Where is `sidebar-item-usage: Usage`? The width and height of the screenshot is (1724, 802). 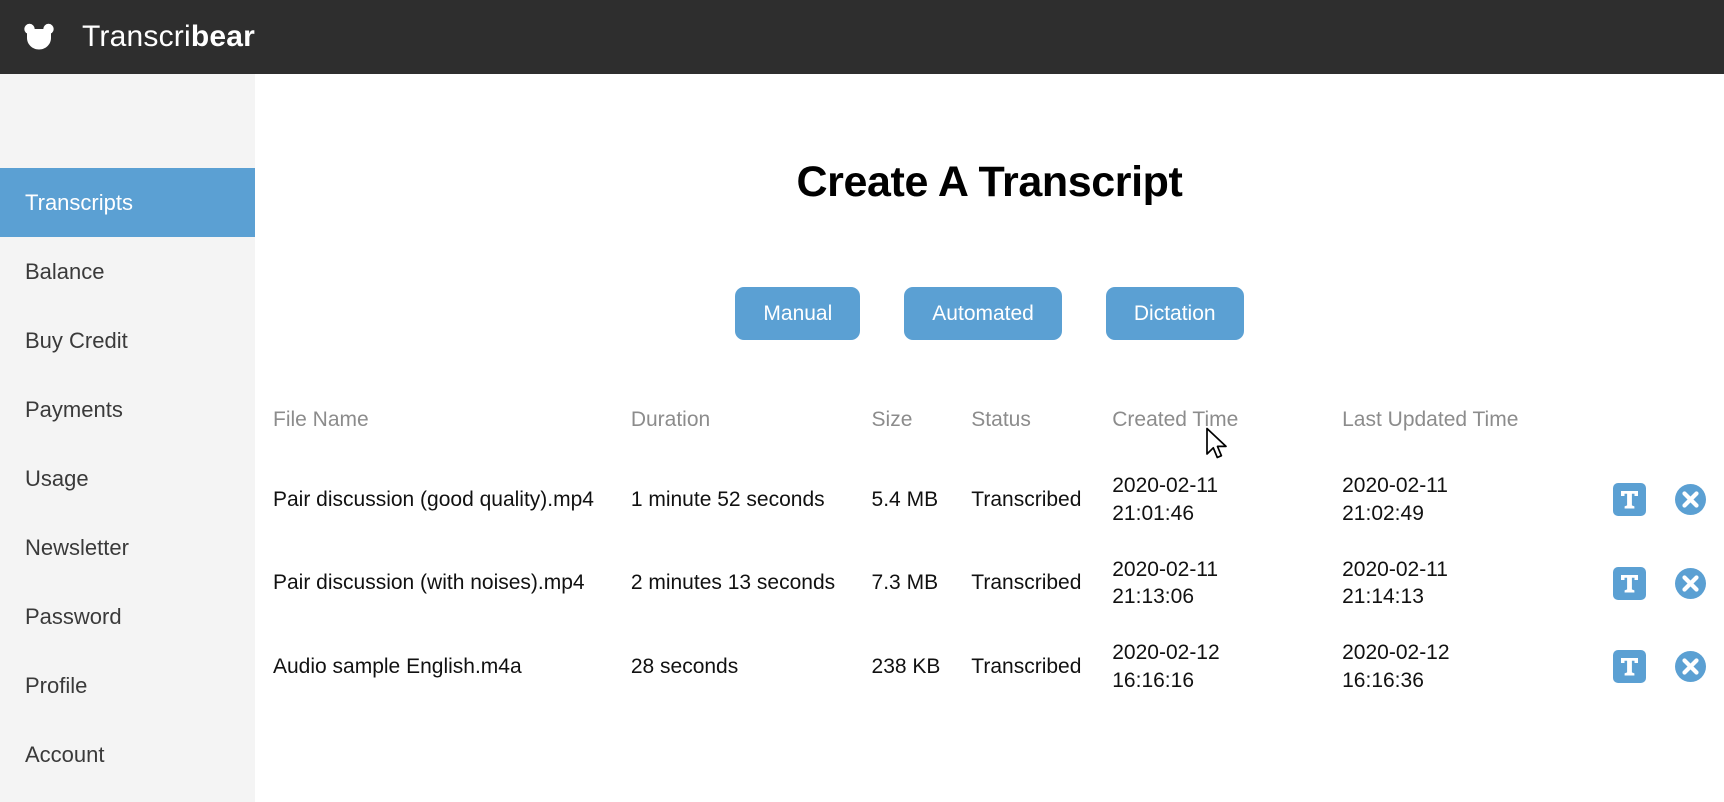 sidebar-item-usage: Usage is located at coordinates (127, 478).